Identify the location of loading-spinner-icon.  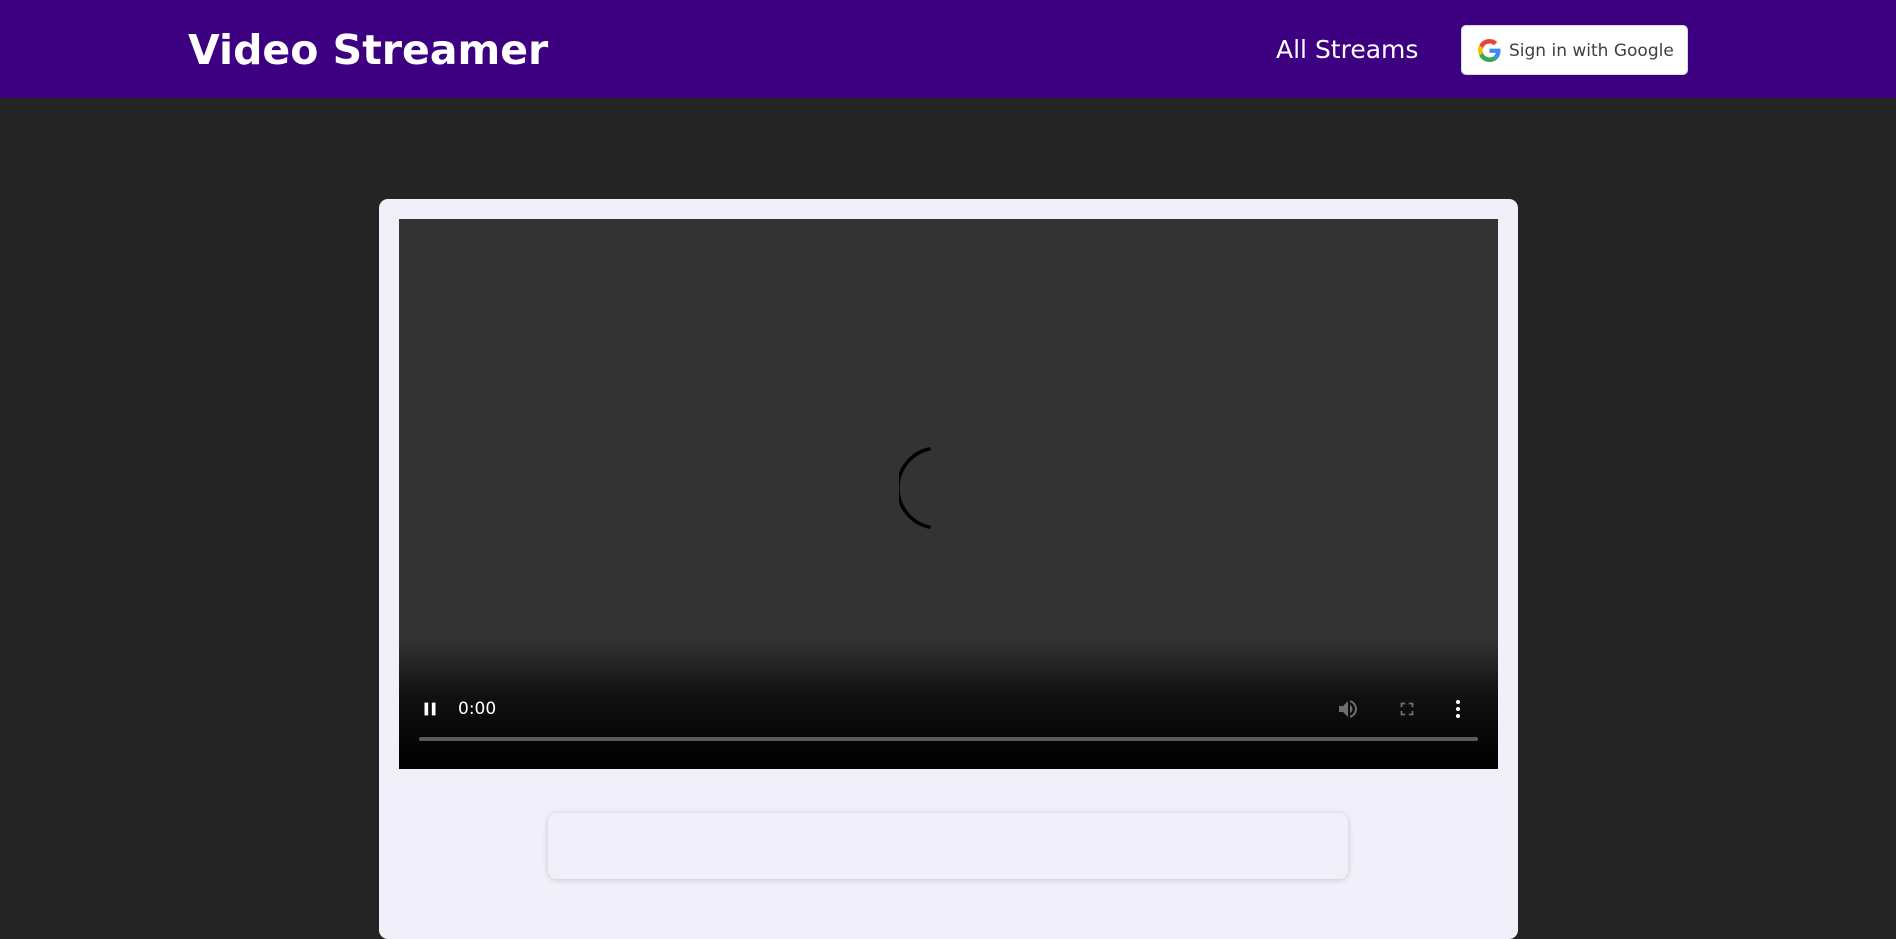
(915, 488).